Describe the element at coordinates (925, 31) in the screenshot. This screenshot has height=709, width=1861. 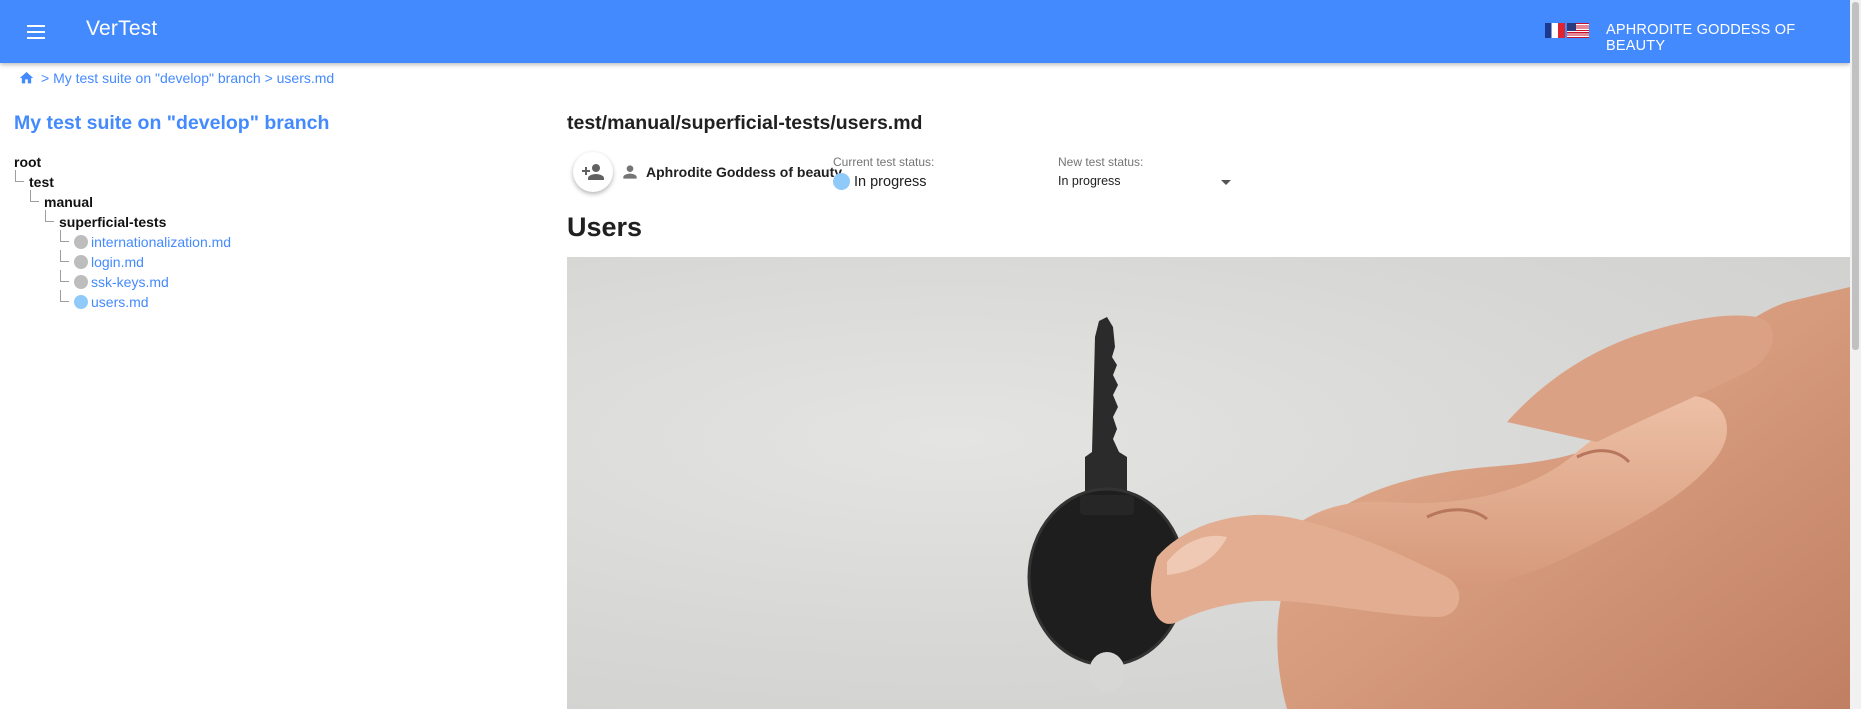
I see `app-bar: VerTest APHRODITE GODDESS OF BEAUTY` at that location.